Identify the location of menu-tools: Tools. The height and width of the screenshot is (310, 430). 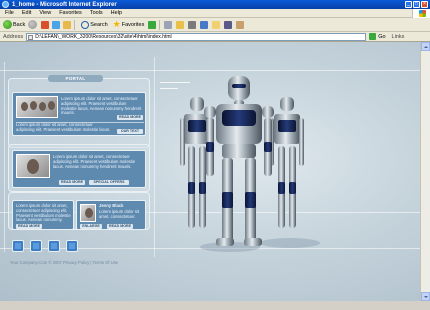
(96, 13).